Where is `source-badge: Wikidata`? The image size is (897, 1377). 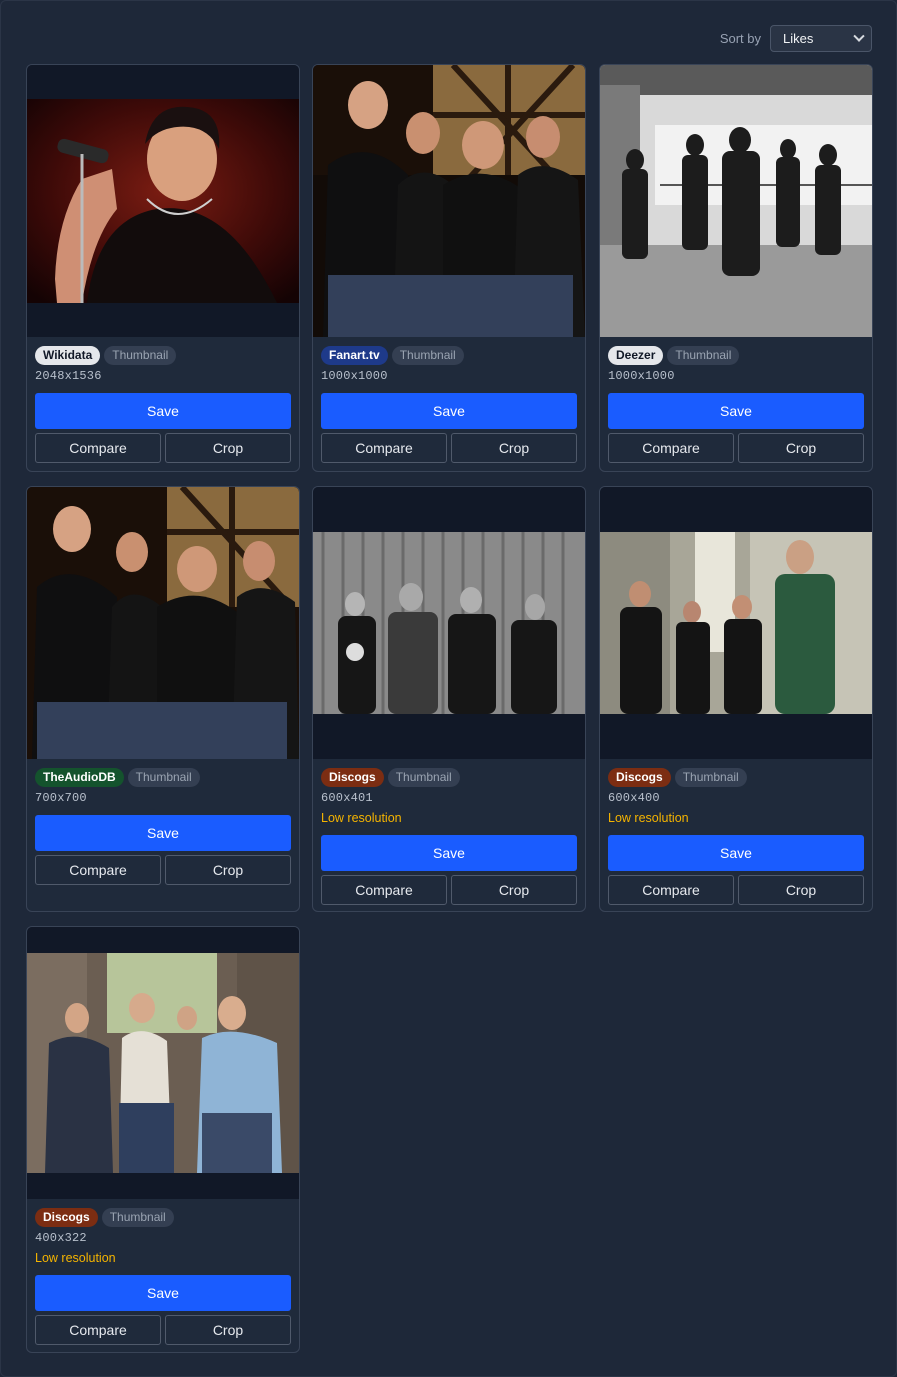
source-badge: Wikidata is located at coordinates (68, 355).